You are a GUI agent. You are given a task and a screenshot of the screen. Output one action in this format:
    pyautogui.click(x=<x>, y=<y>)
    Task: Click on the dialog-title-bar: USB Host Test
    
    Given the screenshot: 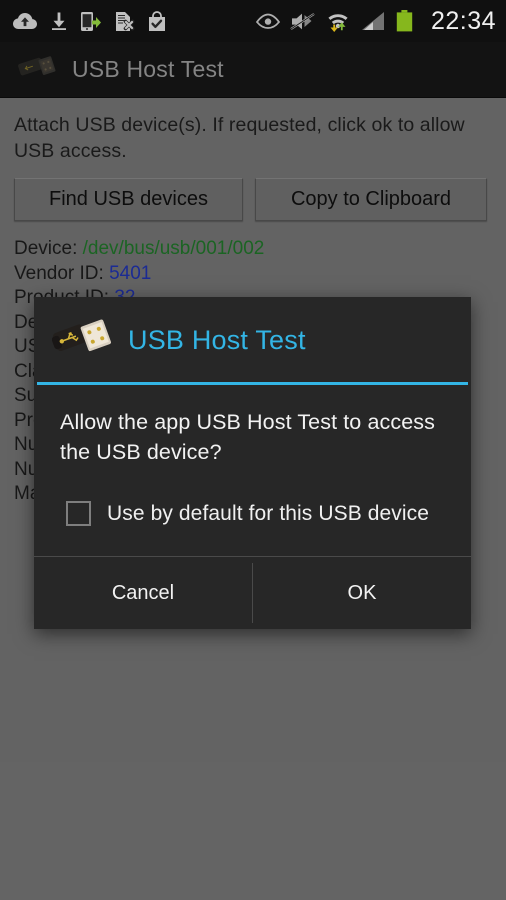 What is the action you would take?
    pyautogui.click(x=252, y=339)
    